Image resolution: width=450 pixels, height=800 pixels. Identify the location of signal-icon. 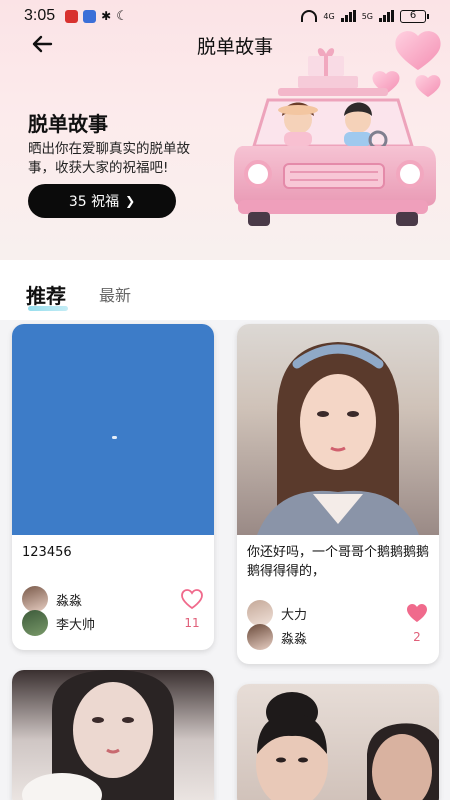
(348, 16).